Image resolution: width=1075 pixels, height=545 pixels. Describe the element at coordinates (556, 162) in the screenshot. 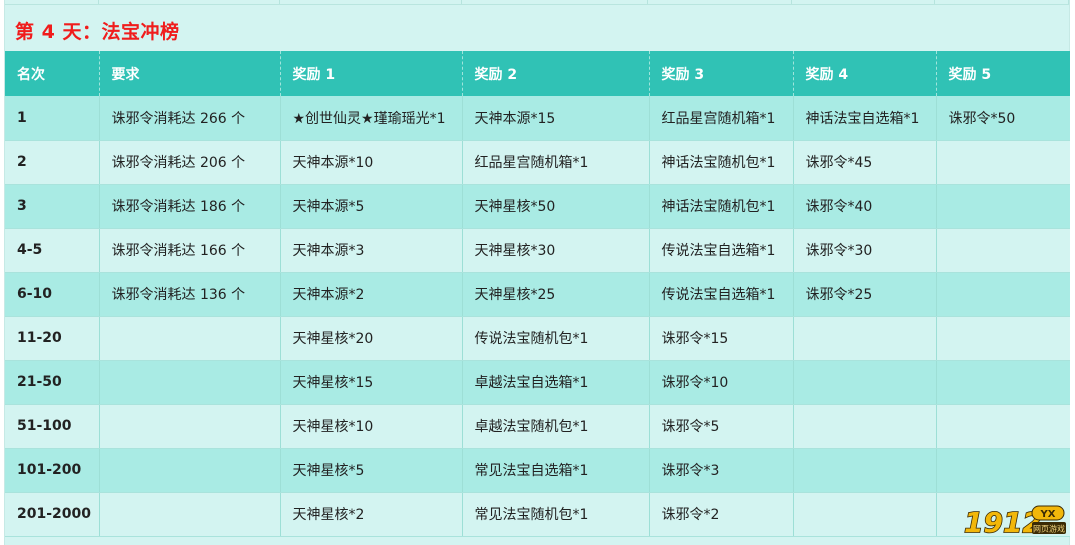

I see `cell-reward-2: 红品星宫随机箱*1` at that location.